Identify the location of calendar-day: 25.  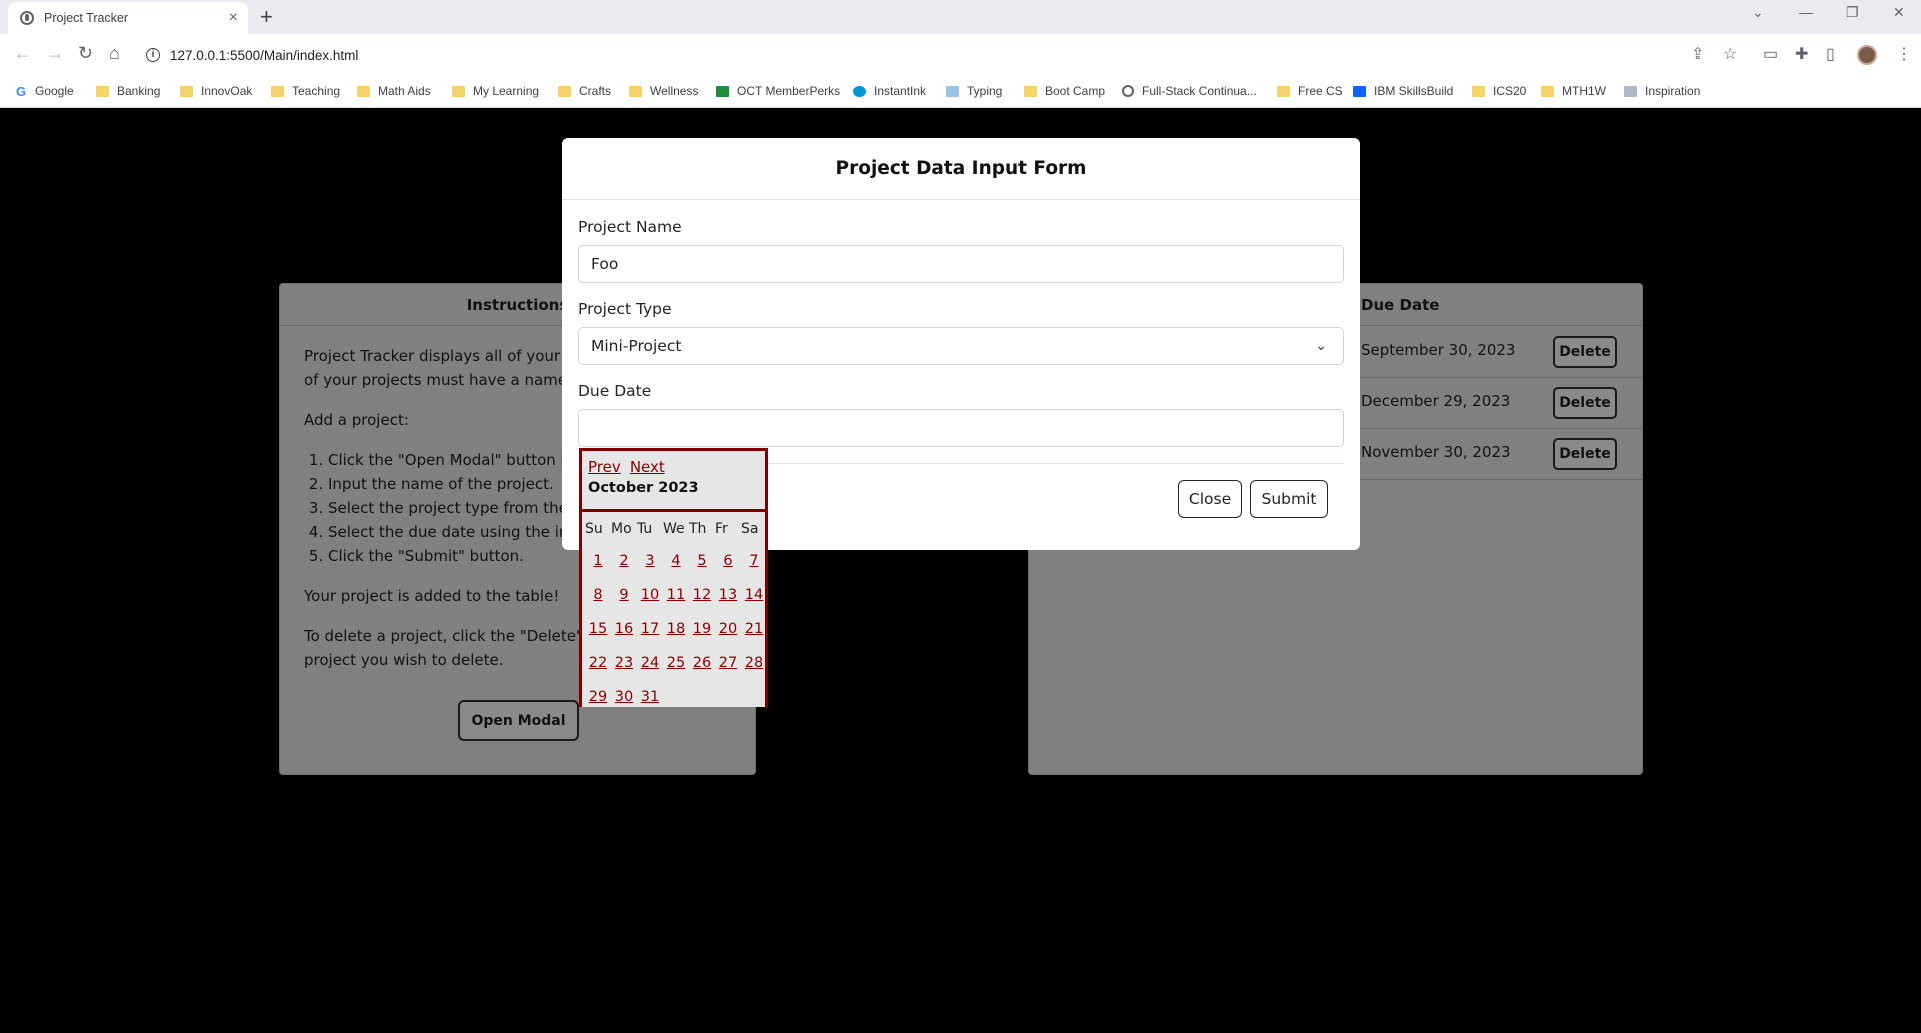
(676, 663).